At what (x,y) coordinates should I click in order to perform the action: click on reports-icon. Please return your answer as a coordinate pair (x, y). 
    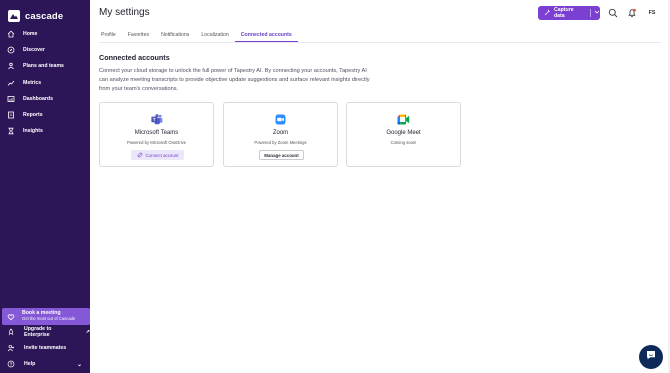
    Looking at the image, I should click on (11, 115).